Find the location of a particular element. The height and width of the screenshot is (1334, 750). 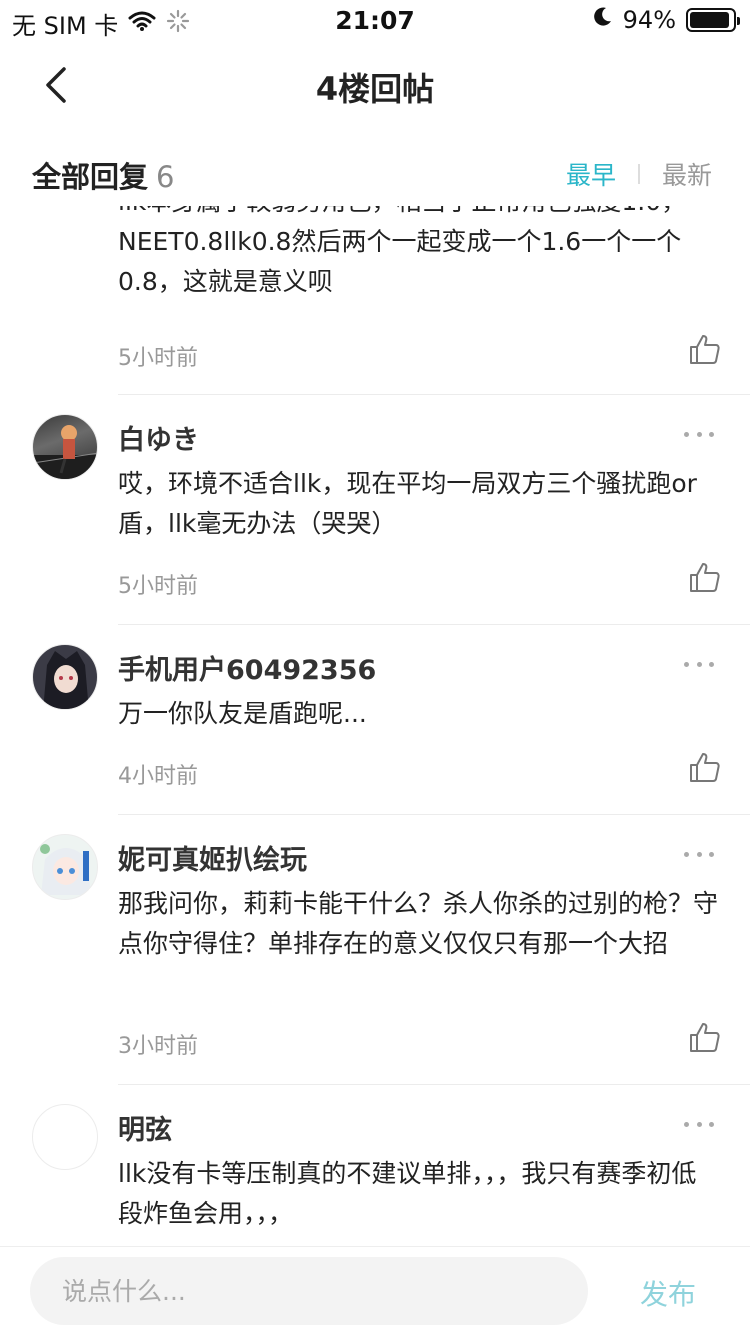

sort-latest-tab: 最新 is located at coordinates (687, 174).